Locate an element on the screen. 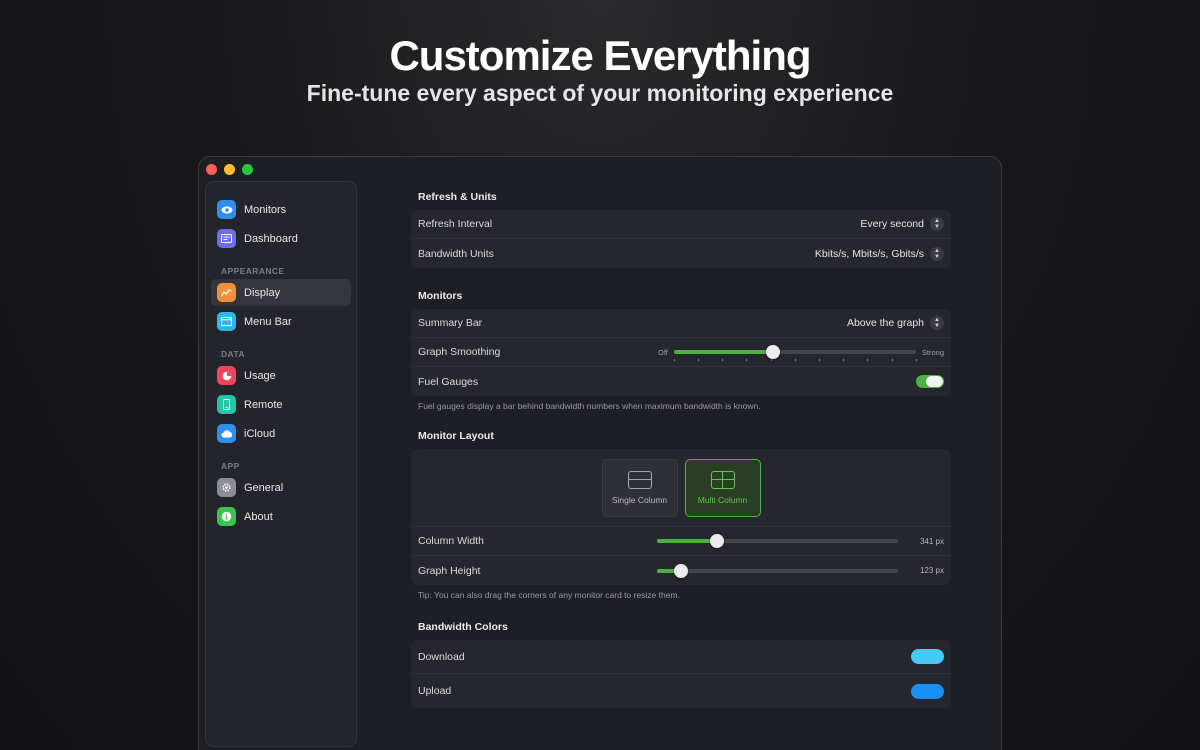 The height and width of the screenshot is (750, 1200). slider-ticks is located at coordinates (795, 360).